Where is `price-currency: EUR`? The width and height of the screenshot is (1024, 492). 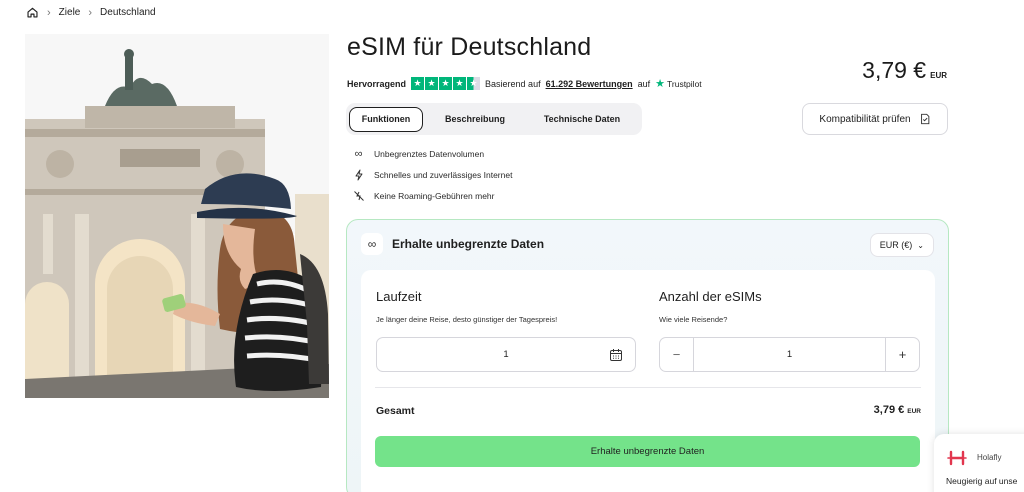
price-currency: EUR is located at coordinates (938, 75).